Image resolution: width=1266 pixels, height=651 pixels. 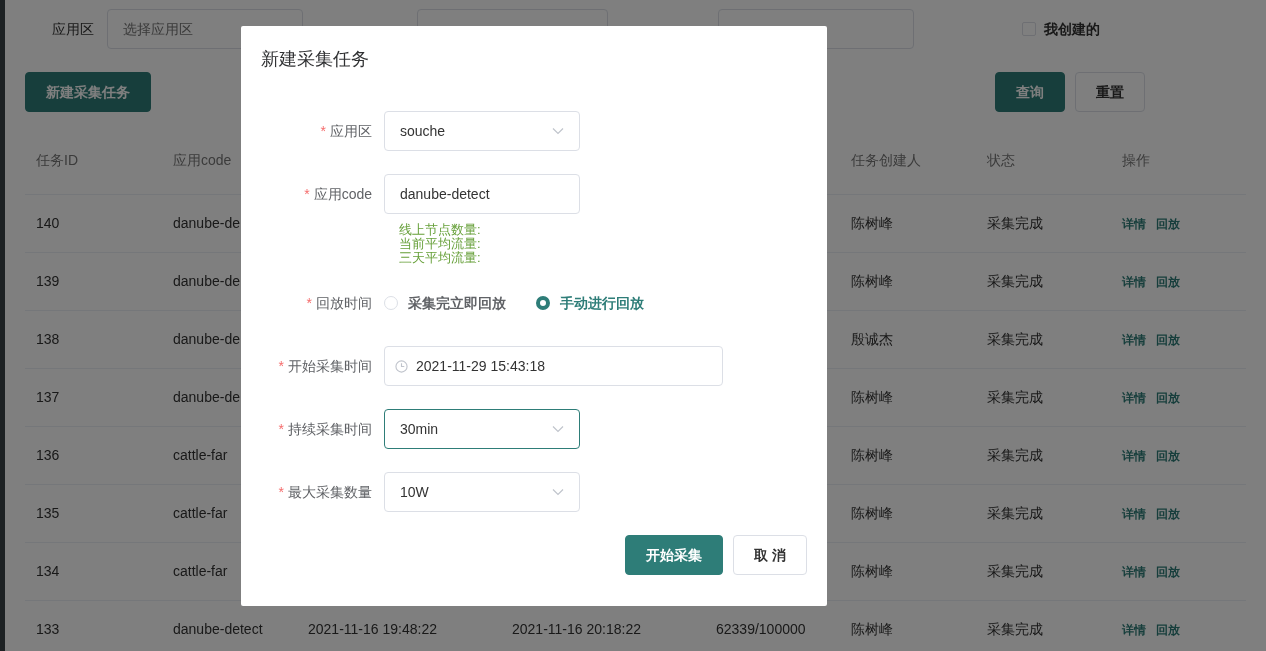 I want to click on select-field: souche, so click(x=482, y=131).